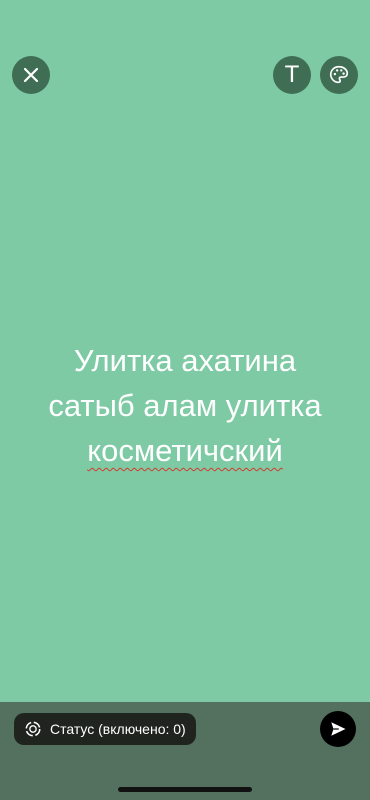  I want to click on text-icon: T, so click(292, 74).